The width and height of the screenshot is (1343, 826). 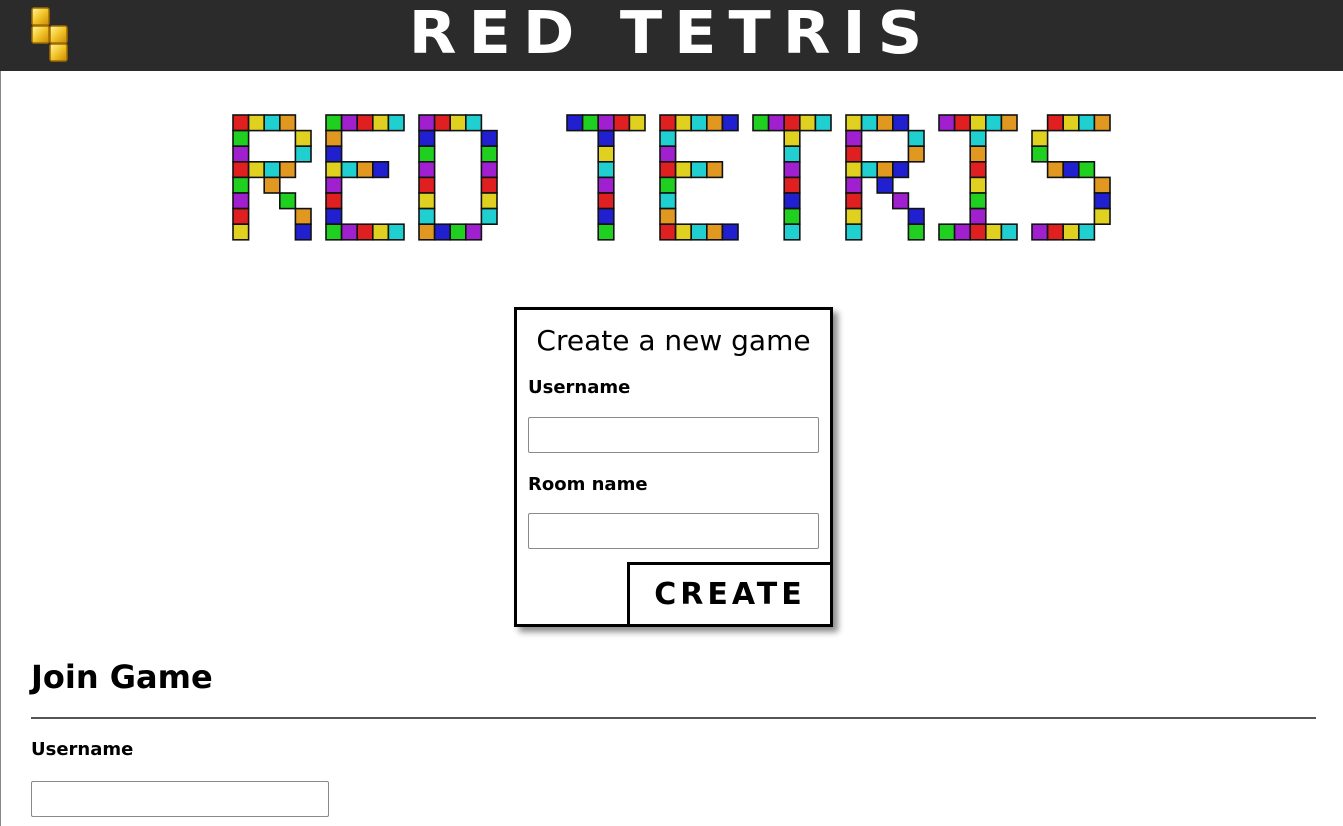 I want to click on join-username-label: Username, so click(x=82, y=749).